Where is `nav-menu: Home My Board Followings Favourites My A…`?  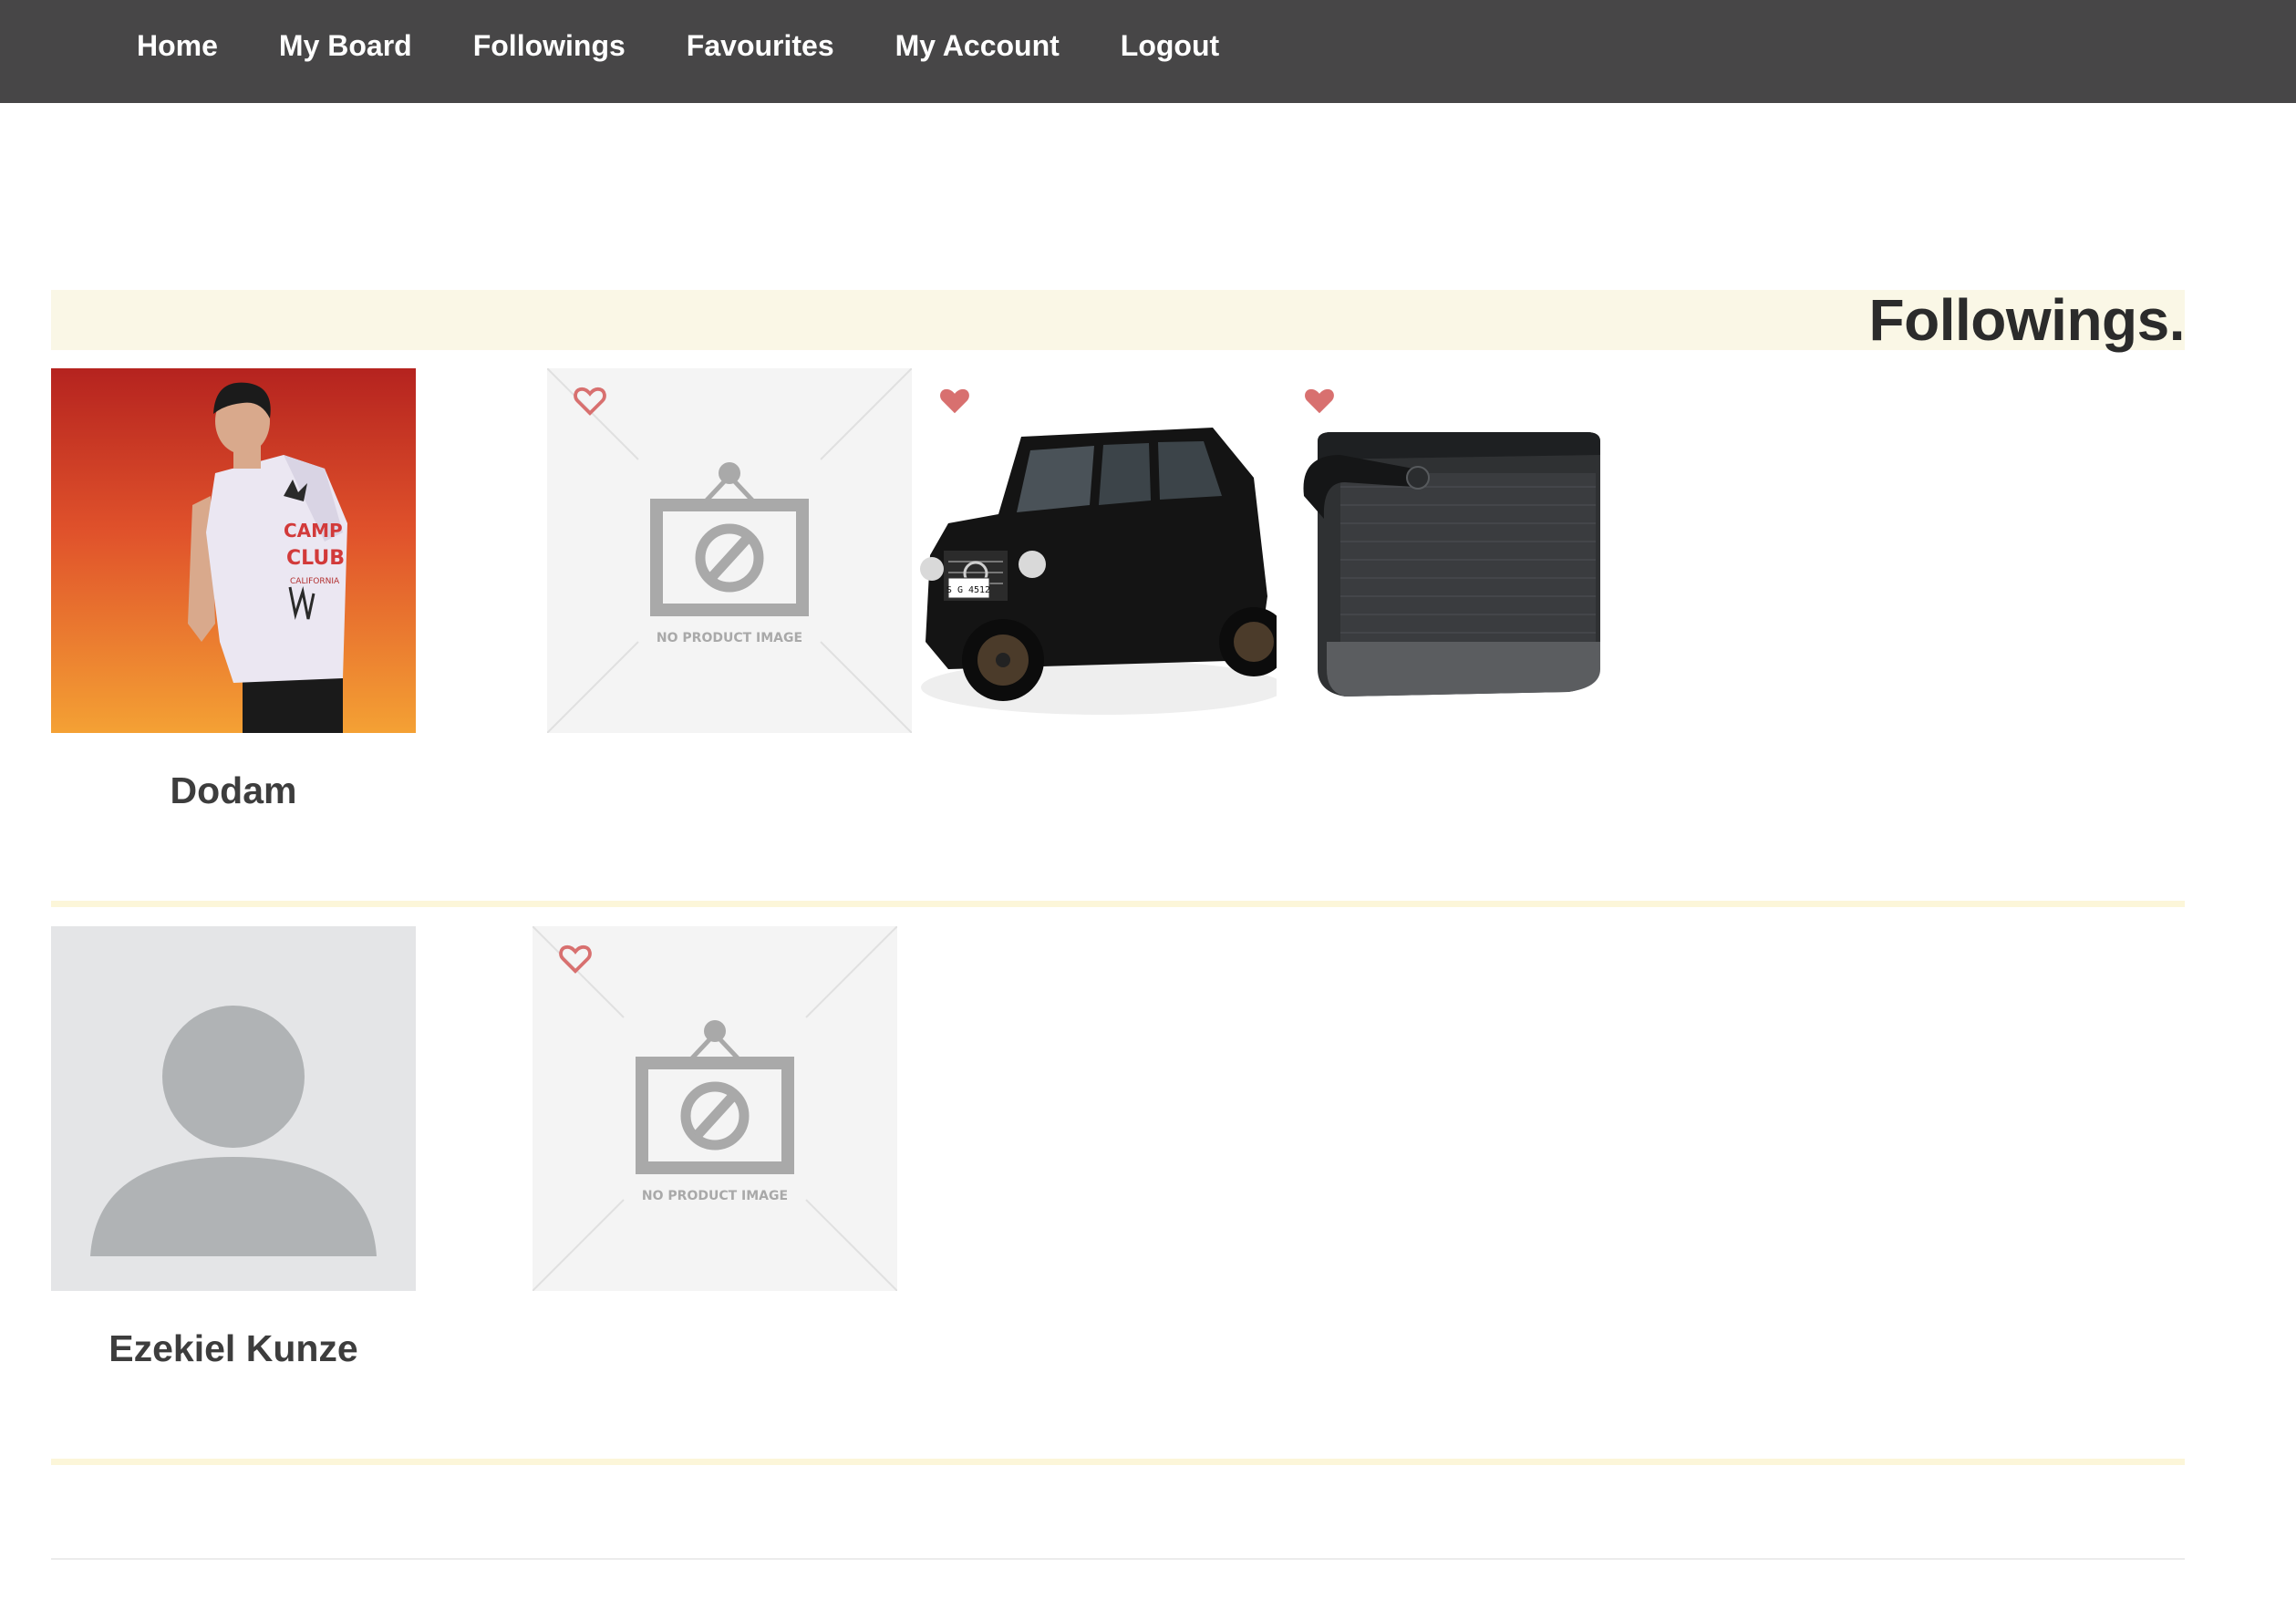 nav-menu: Home My Board Followings Favourites My A… is located at coordinates (708, 45).